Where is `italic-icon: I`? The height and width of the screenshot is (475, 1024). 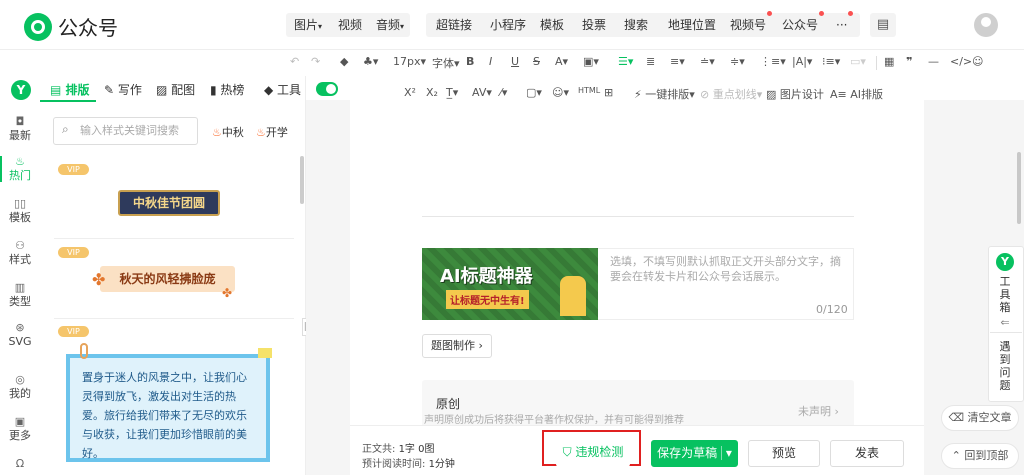 italic-icon: I is located at coordinates (490, 61).